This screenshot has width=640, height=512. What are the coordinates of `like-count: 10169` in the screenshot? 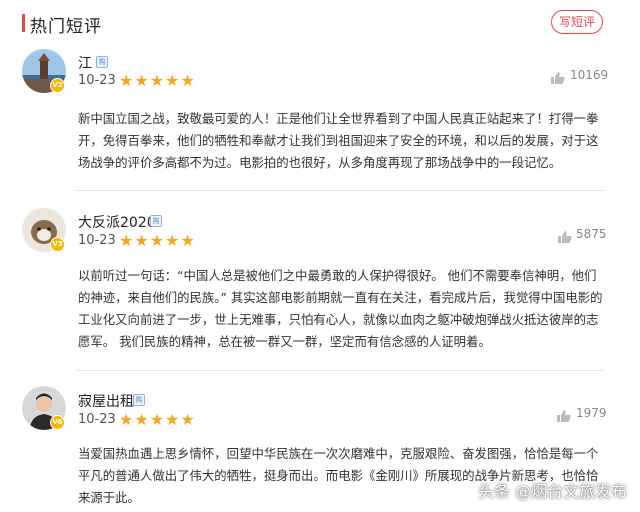 It's located at (589, 75).